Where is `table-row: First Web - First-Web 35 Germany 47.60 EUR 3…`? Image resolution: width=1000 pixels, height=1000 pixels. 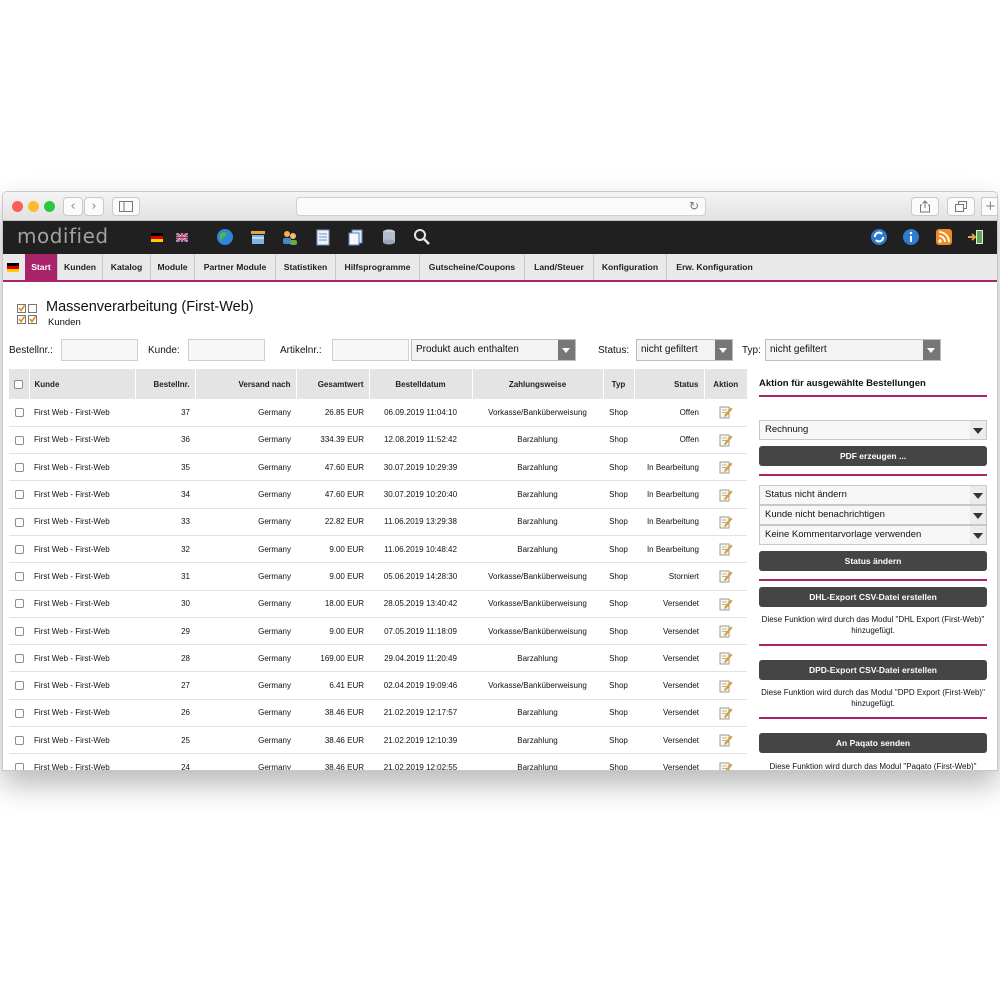 table-row: First Web - First-Web 35 Germany 47.60 EUR 3… is located at coordinates (378, 467).